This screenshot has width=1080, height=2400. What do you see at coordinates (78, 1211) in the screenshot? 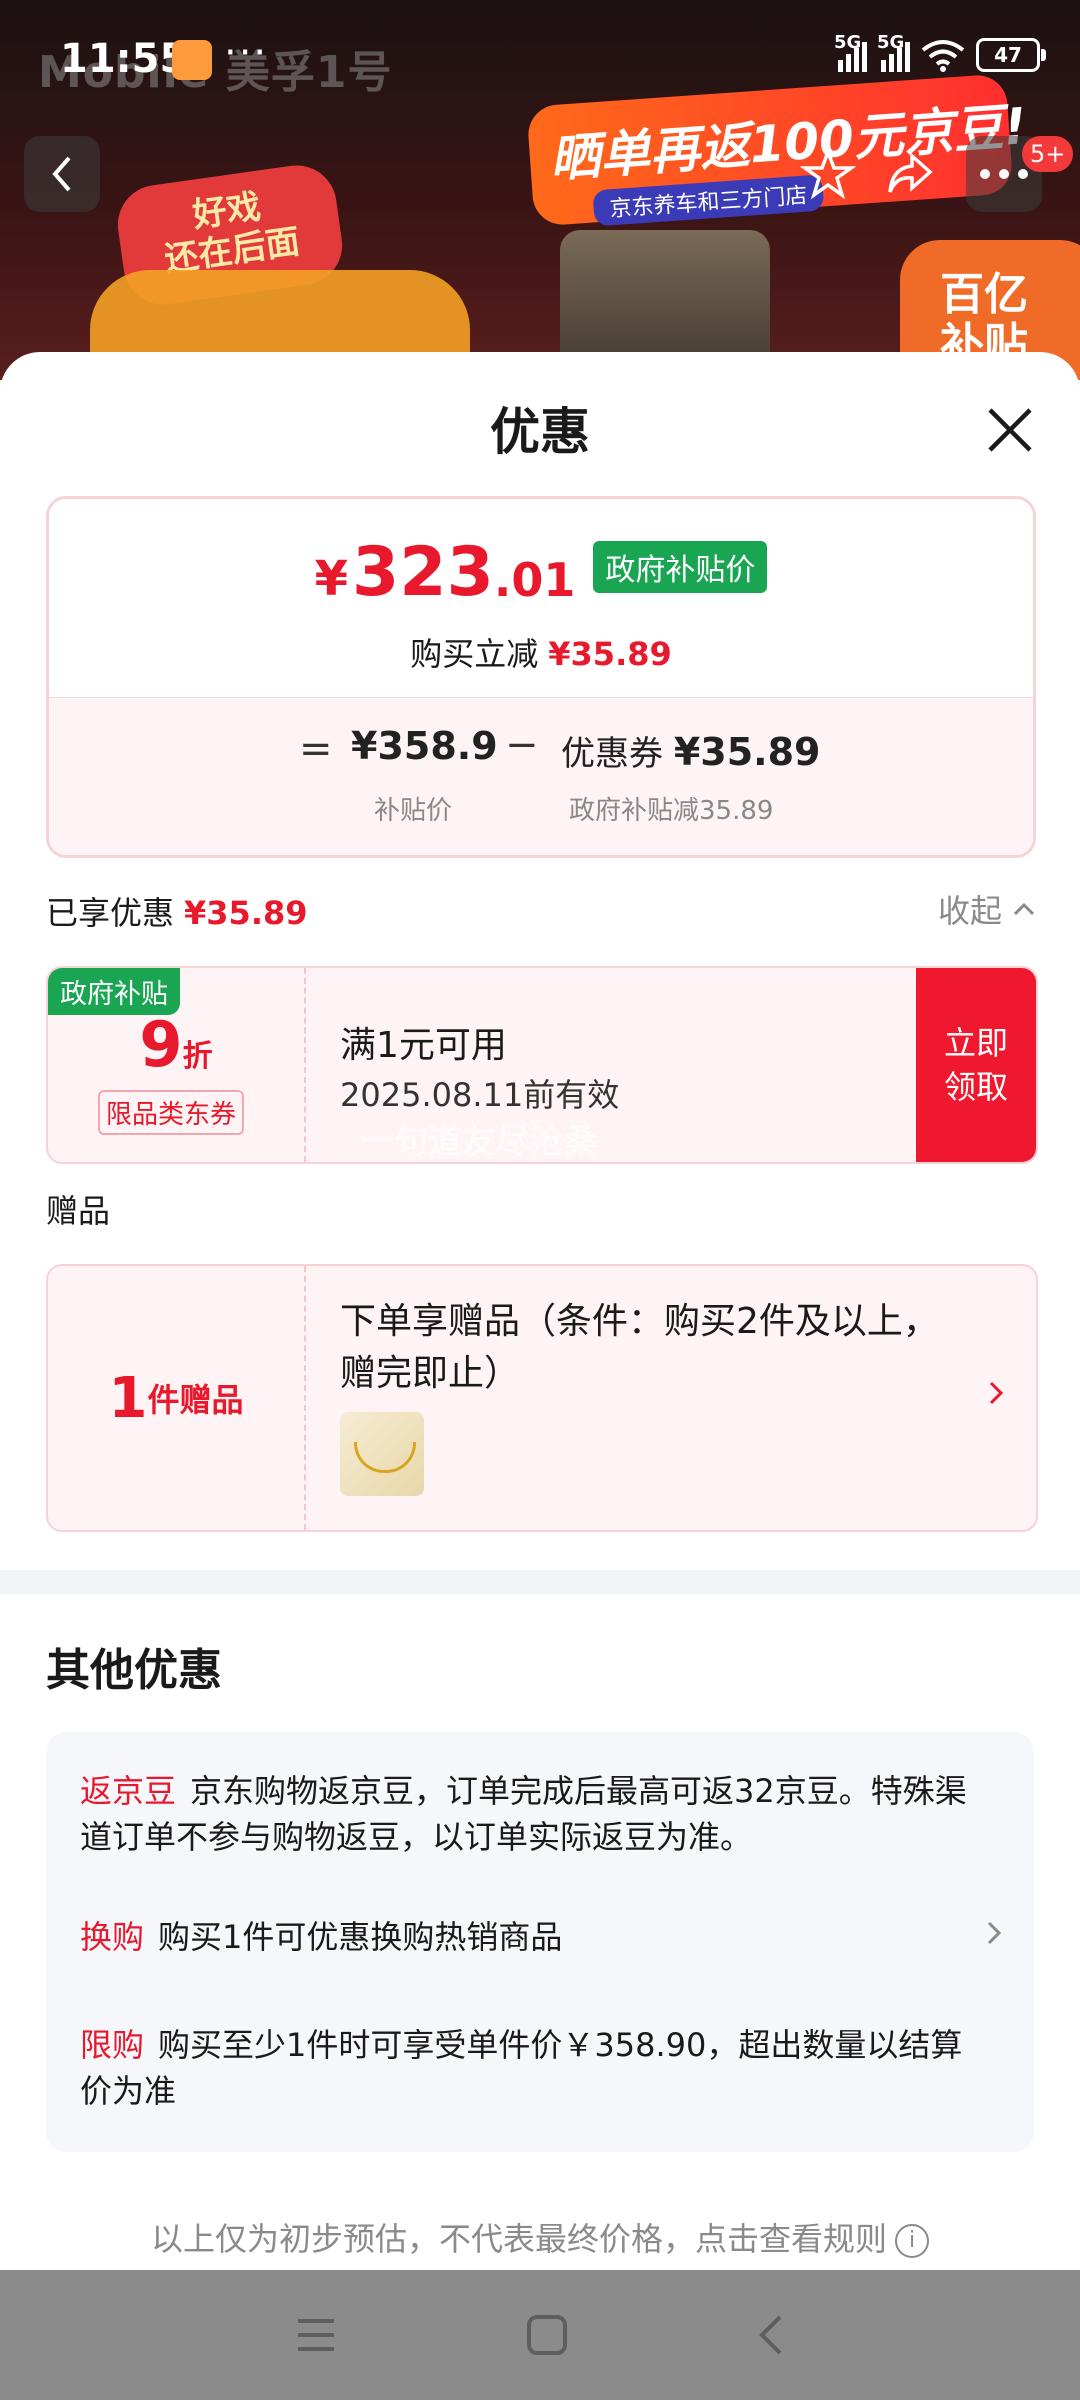
I see `gift-section-label: 赠品` at bounding box center [78, 1211].